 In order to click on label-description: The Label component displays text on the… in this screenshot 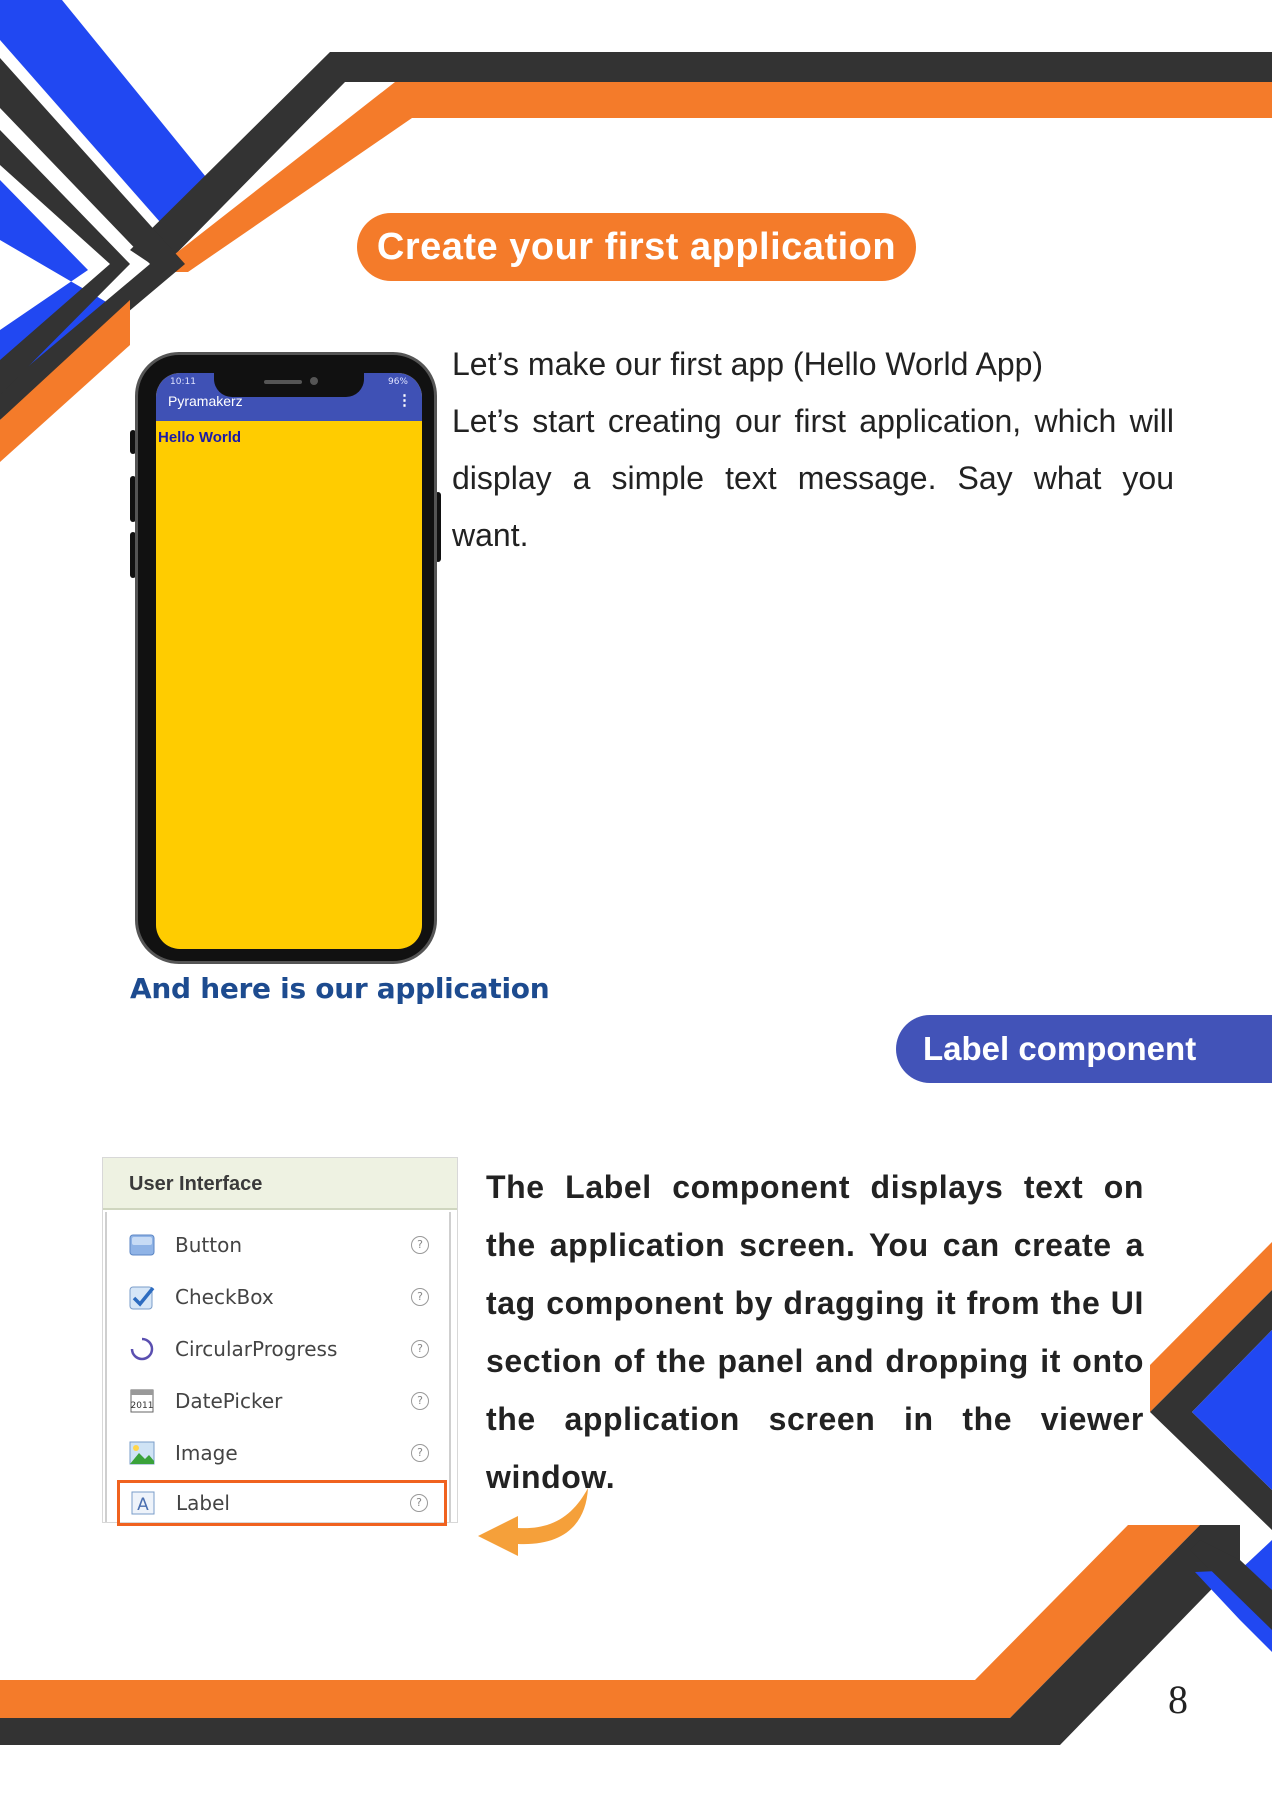, I will do `click(815, 1332)`.